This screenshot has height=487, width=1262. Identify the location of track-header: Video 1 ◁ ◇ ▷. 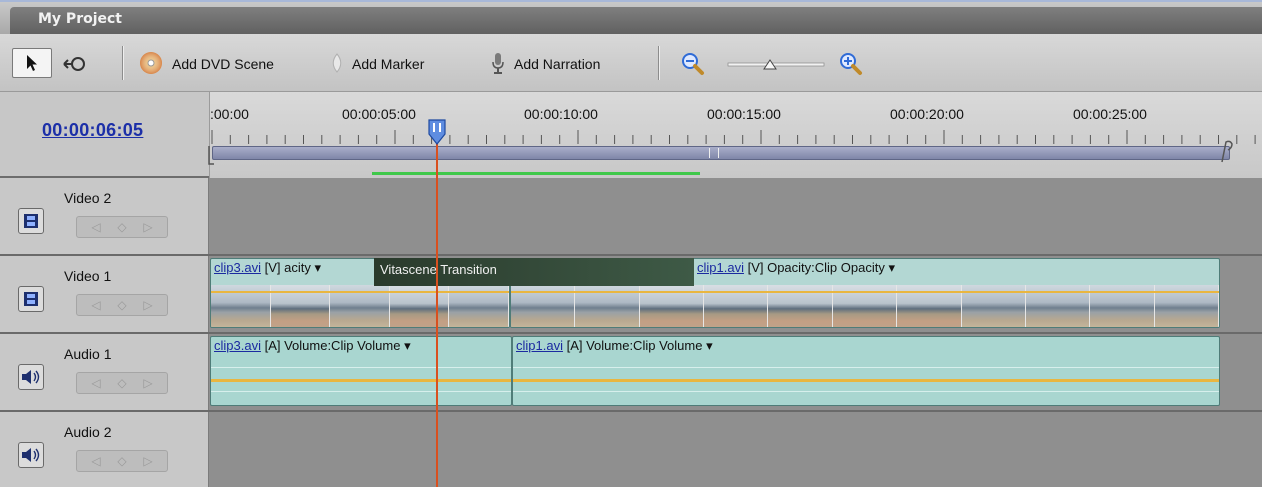
(104, 294).